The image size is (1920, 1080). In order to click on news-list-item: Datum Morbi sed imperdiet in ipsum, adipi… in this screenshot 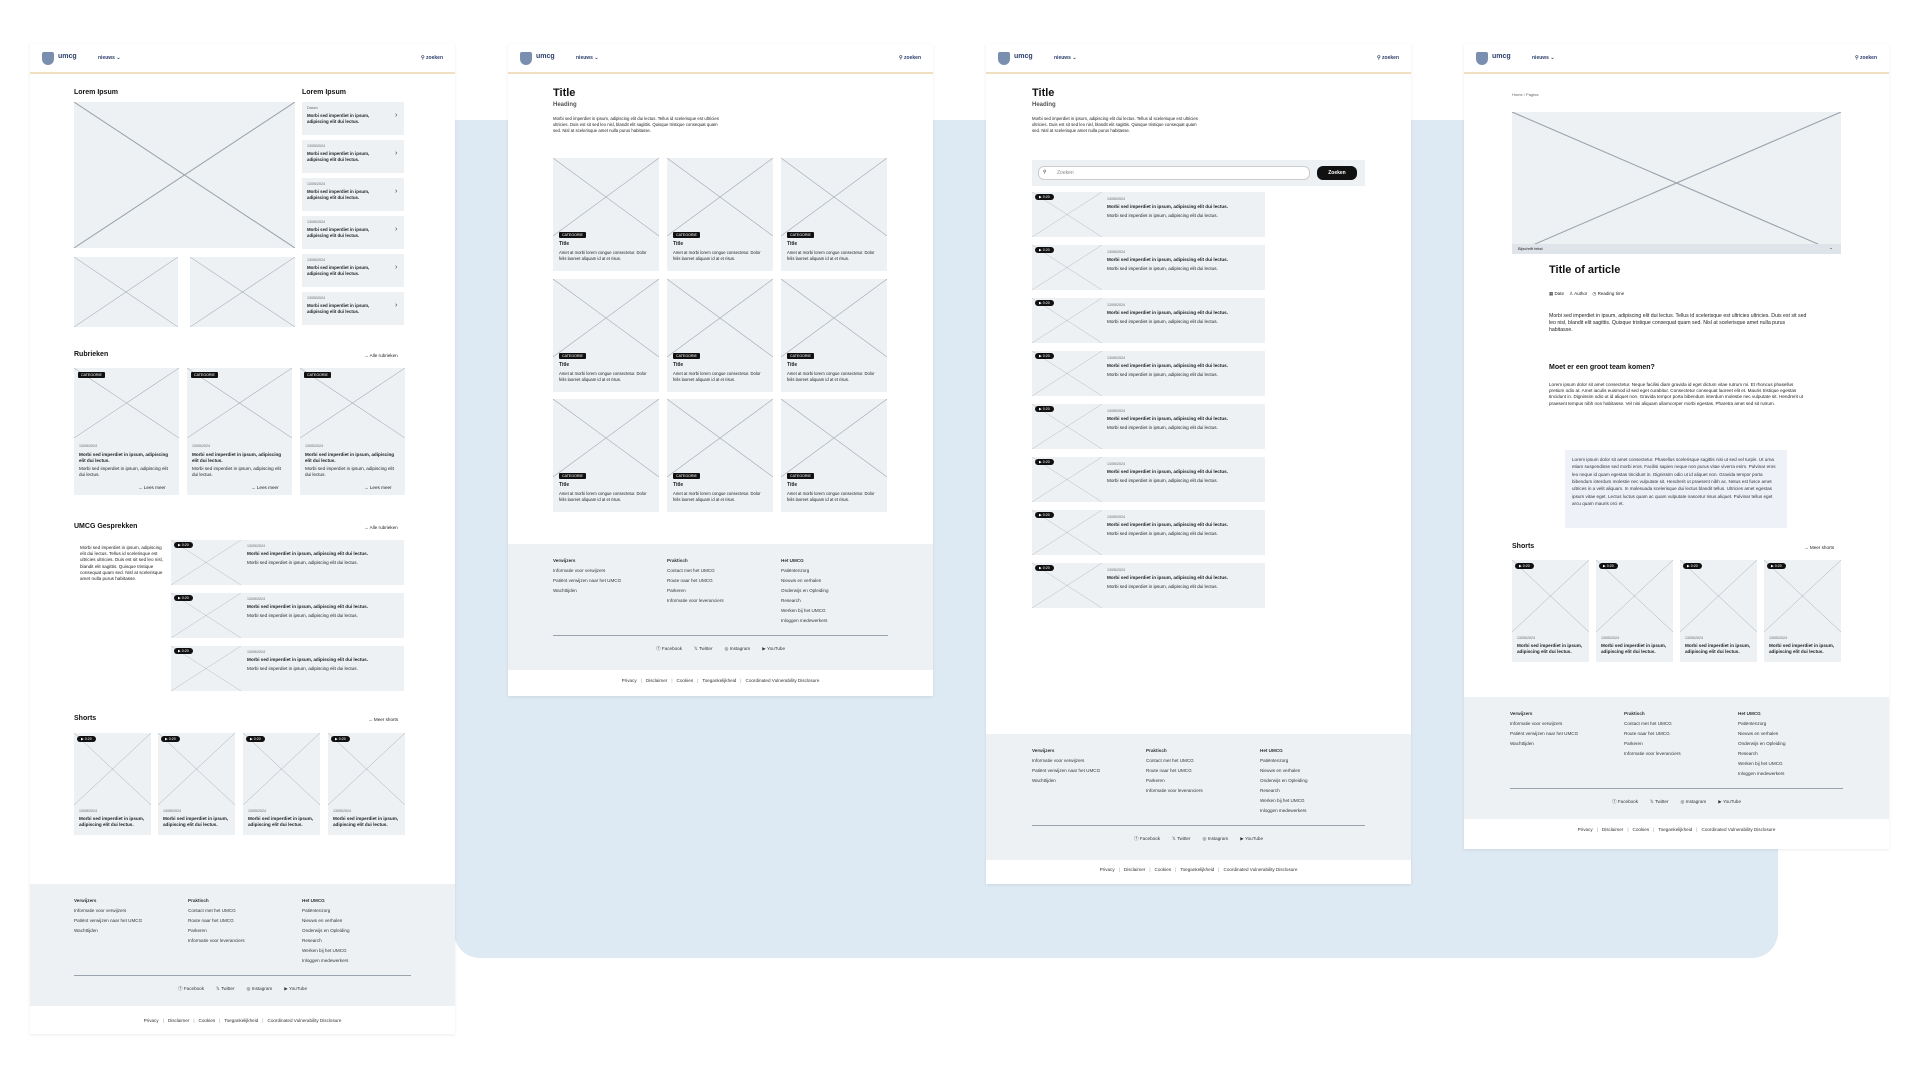, I will do `click(353, 118)`.